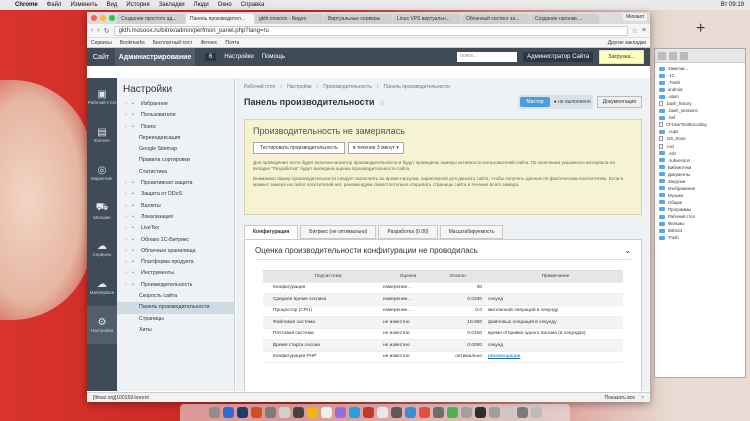 This screenshot has height=421, width=750. Describe the element at coordinates (175, 183) in the screenshot. I see `menu-item: › ▪ Проактивная защита` at that location.